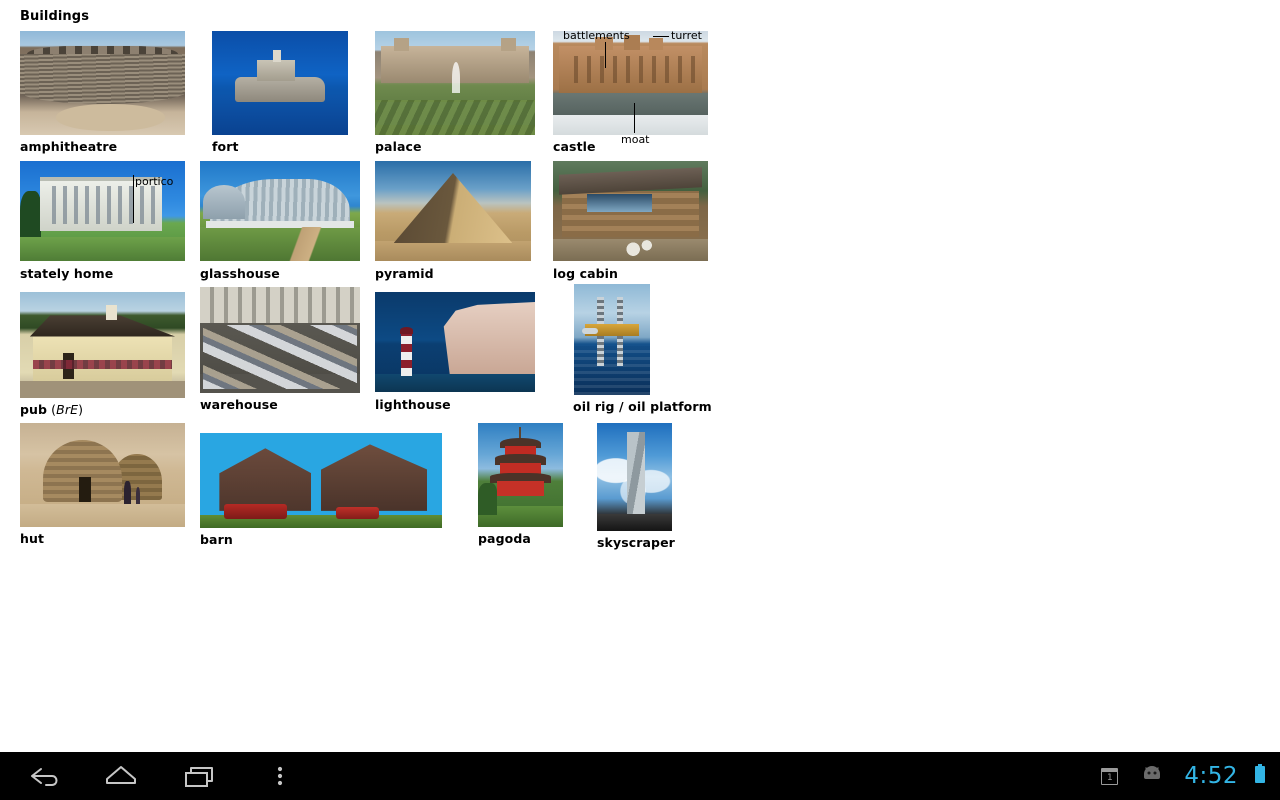 This screenshot has height=800, width=1280. What do you see at coordinates (67, 409) in the screenshot?
I see `caption-pub-register: BrE` at bounding box center [67, 409].